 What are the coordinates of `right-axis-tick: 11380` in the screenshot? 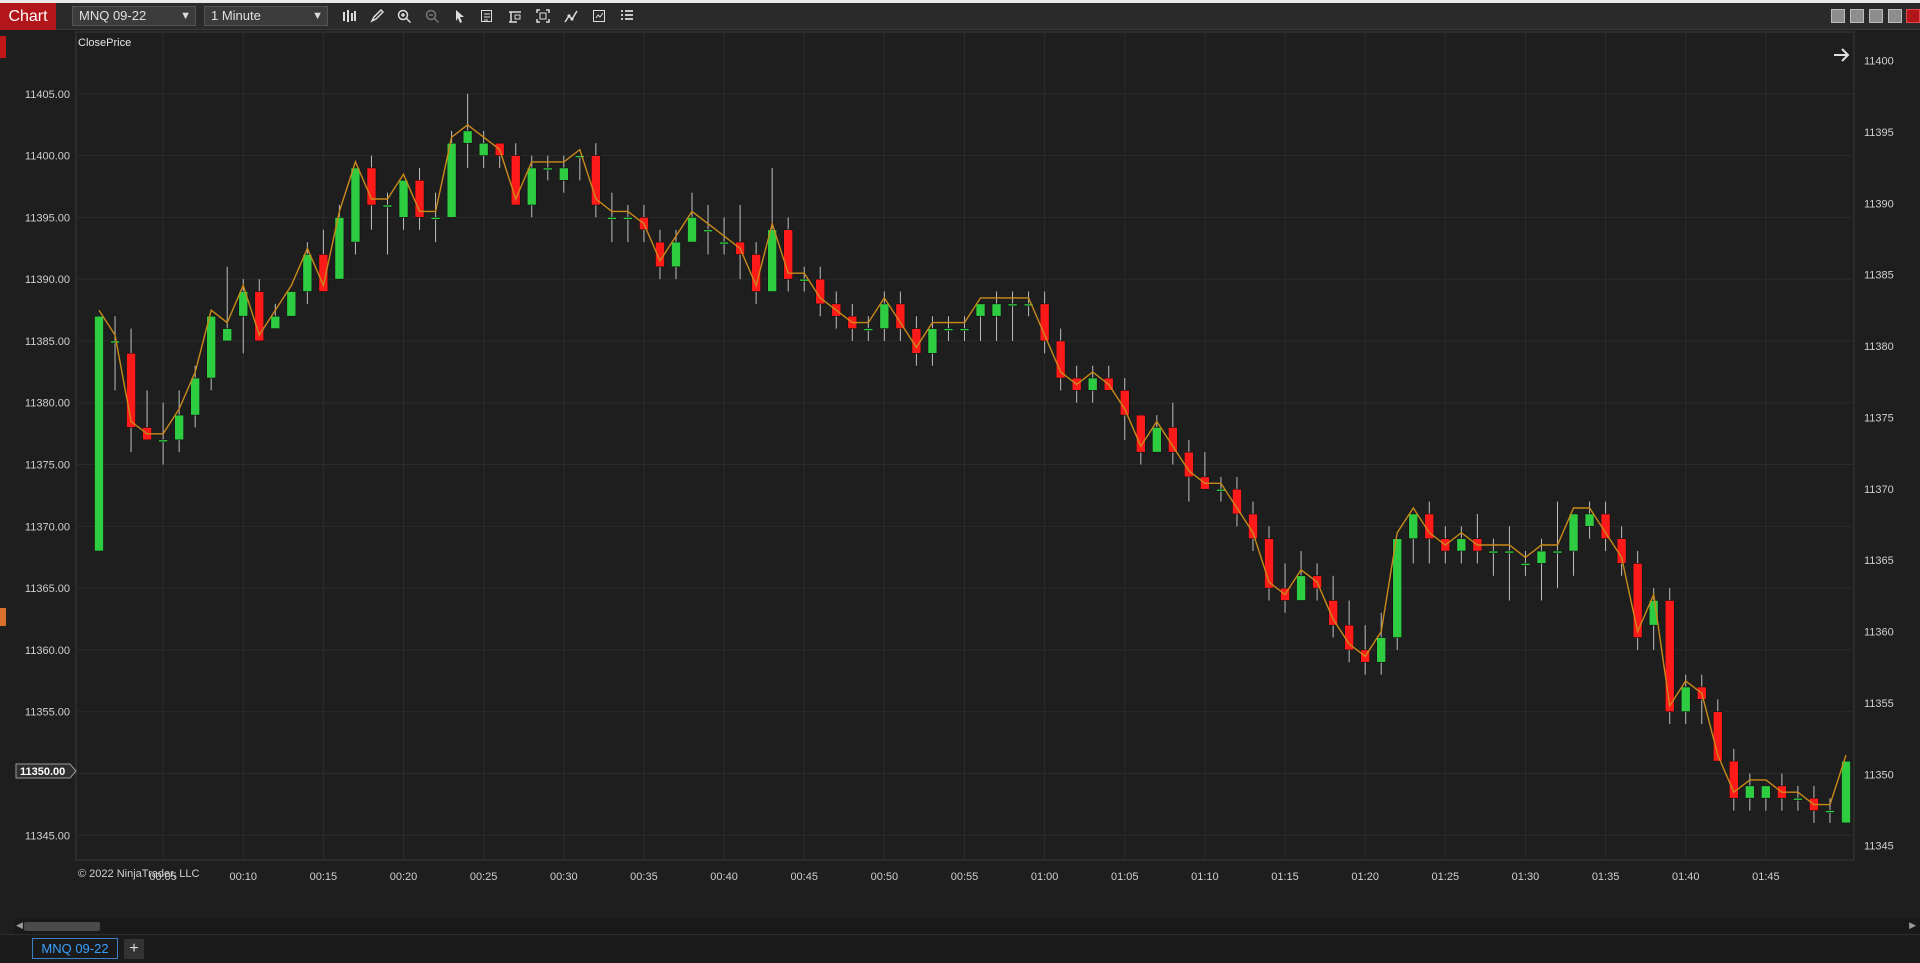 It's located at (1879, 347).